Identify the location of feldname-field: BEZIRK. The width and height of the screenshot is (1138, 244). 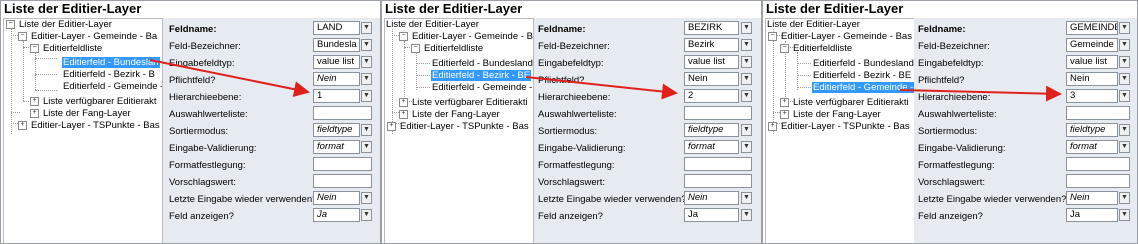
(711, 28).